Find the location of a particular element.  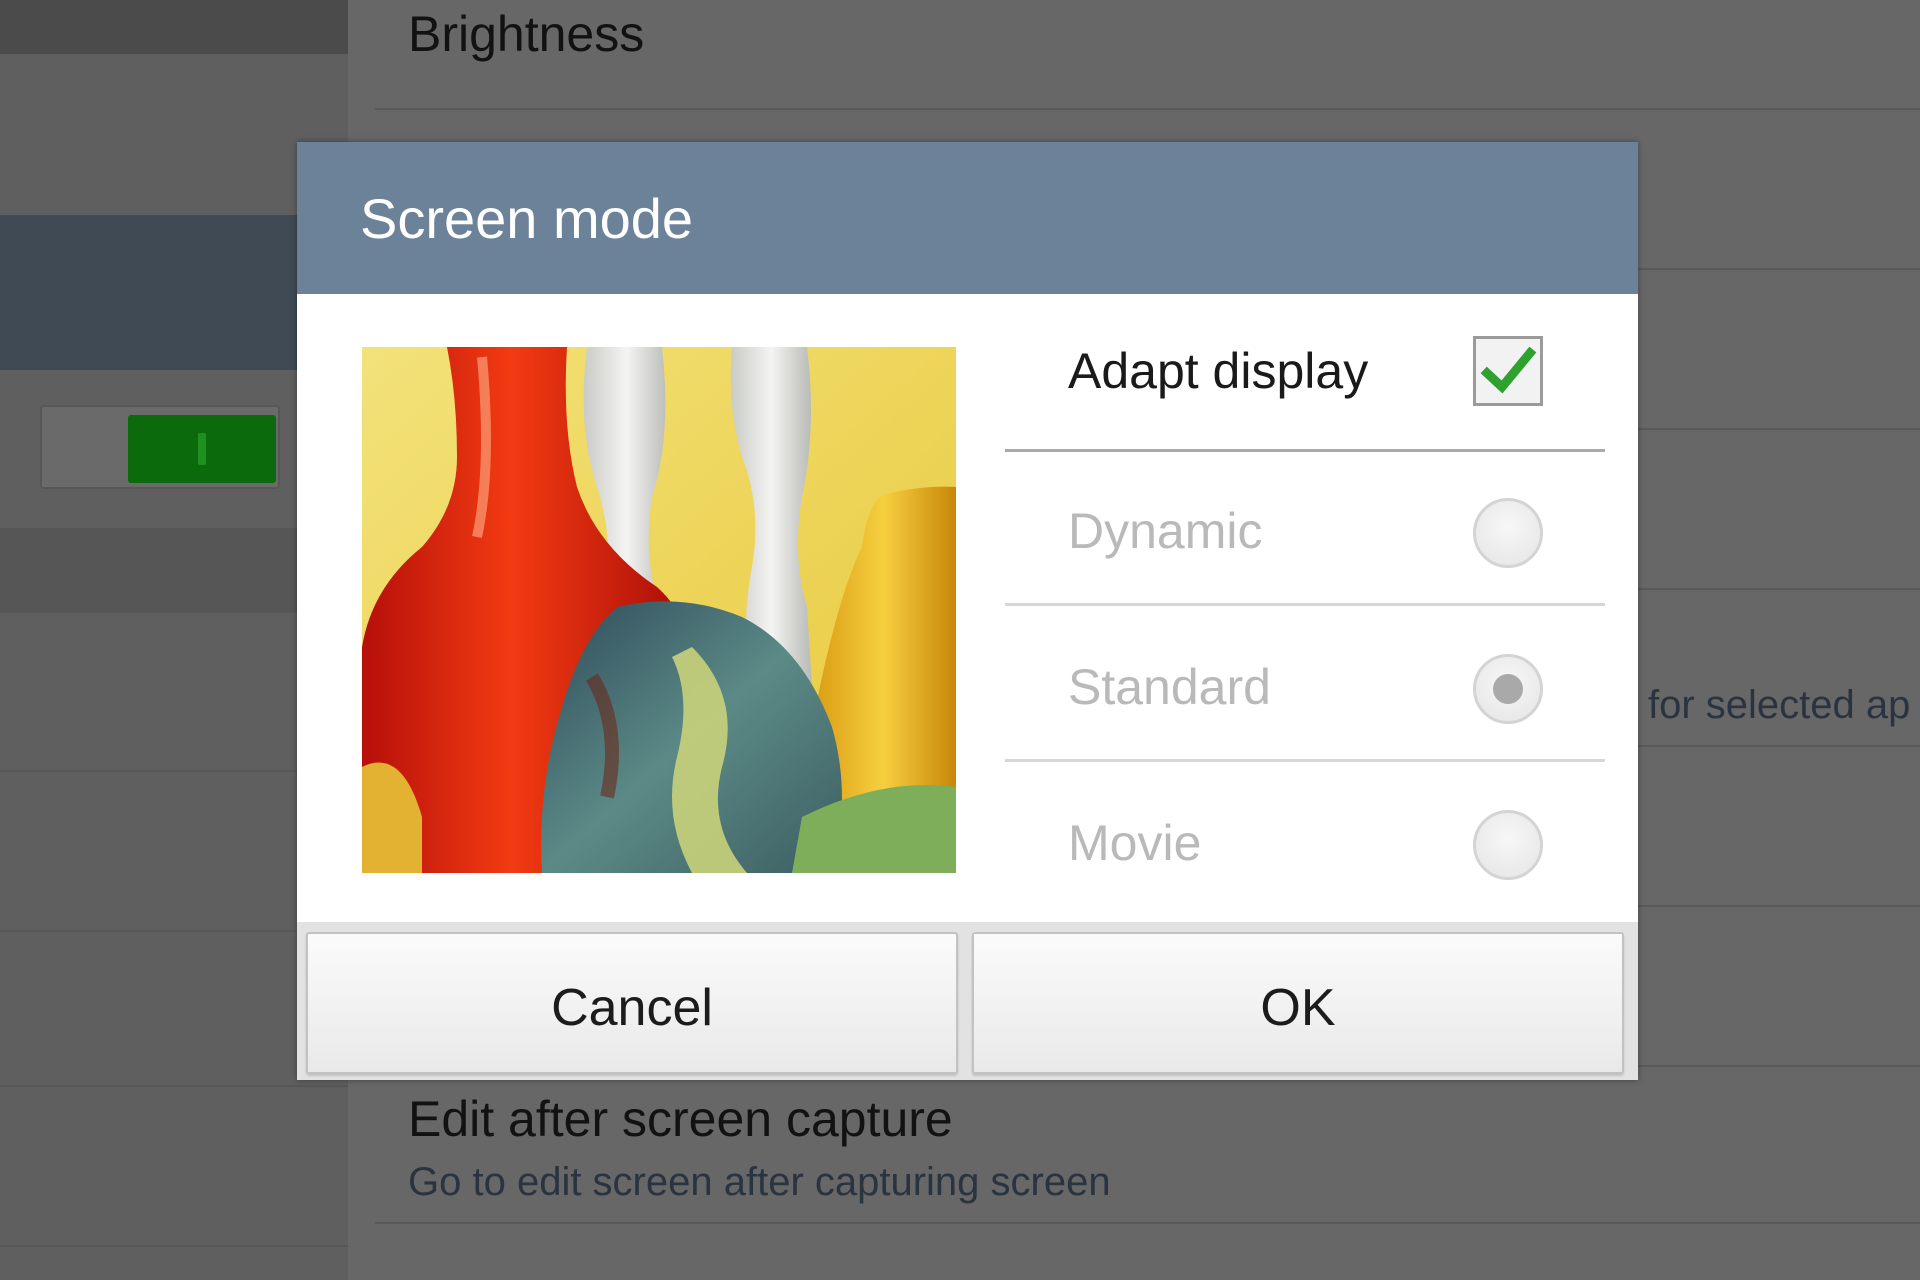

option-label: Movie is located at coordinates (1135, 843).